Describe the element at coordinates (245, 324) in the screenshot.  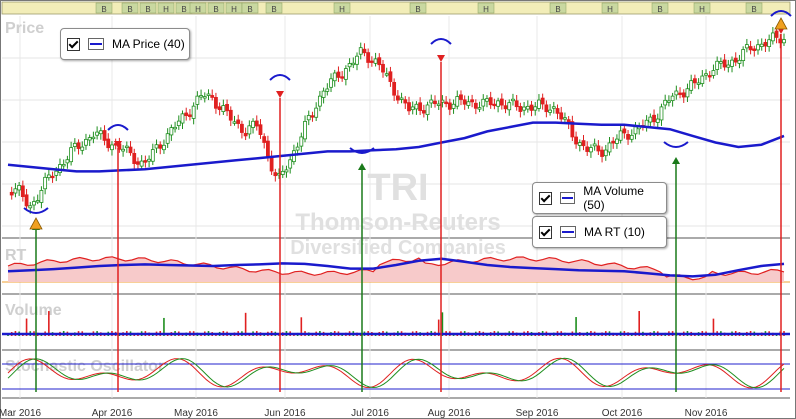
I see `volume-bar` at that location.